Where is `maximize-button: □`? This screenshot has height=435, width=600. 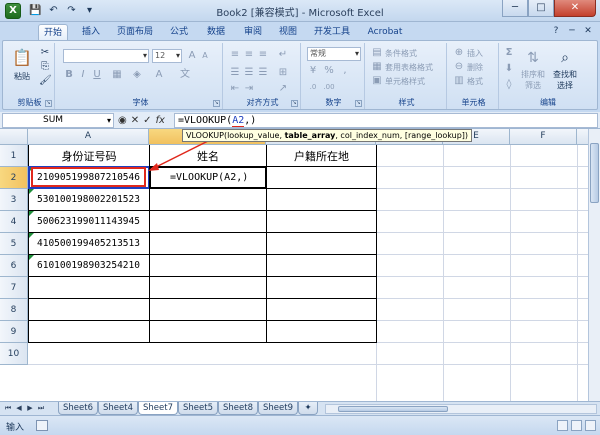
maximize-button: □ is located at coordinates (541, 8).